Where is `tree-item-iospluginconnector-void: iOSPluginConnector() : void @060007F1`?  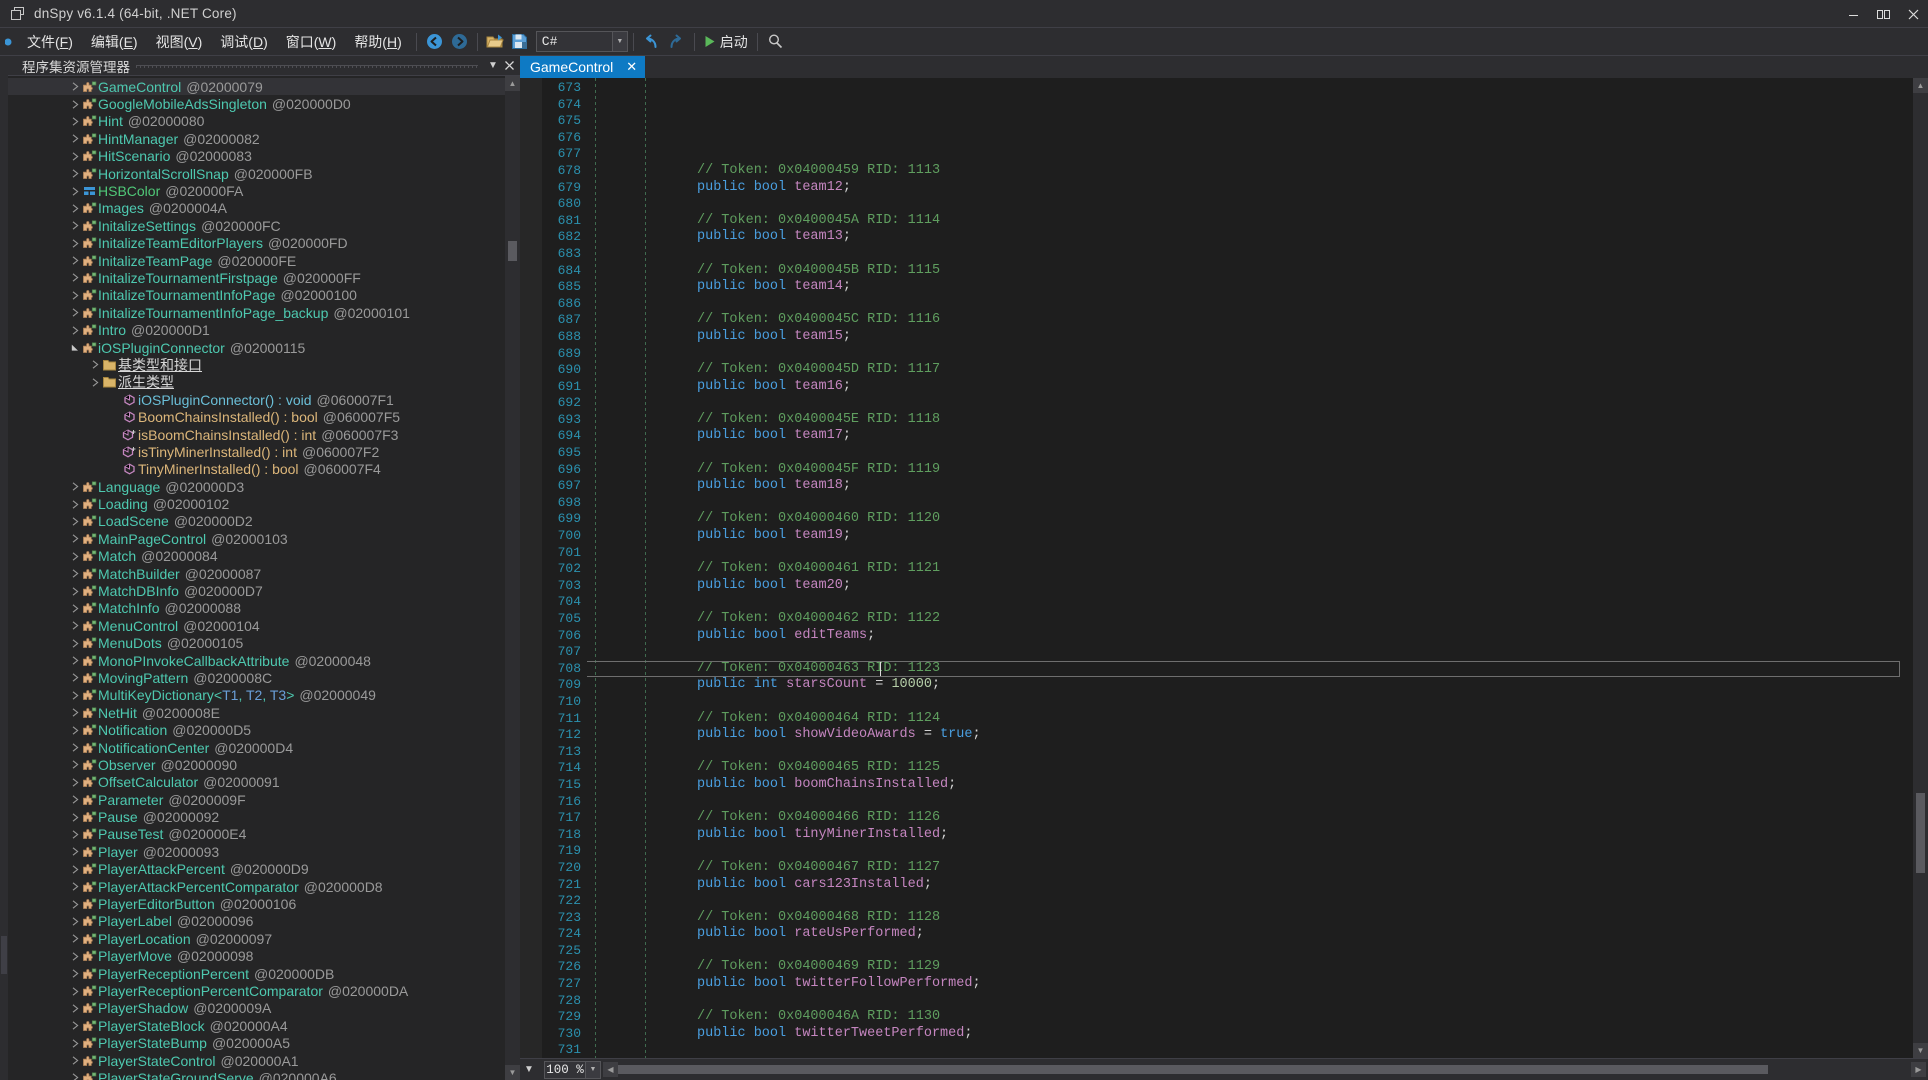
tree-item-iospluginconnector-void: iOSPluginConnector() : void @060007F1 is located at coordinates (256, 399).